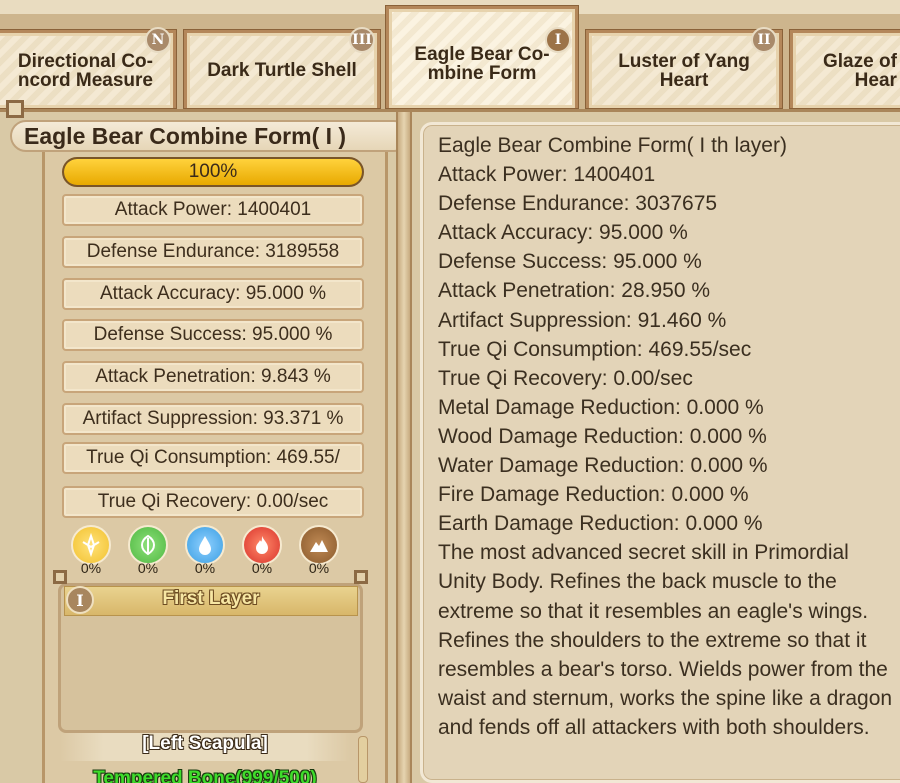  What do you see at coordinates (764, 40) in the screenshot?
I see `tab-badge: II` at bounding box center [764, 40].